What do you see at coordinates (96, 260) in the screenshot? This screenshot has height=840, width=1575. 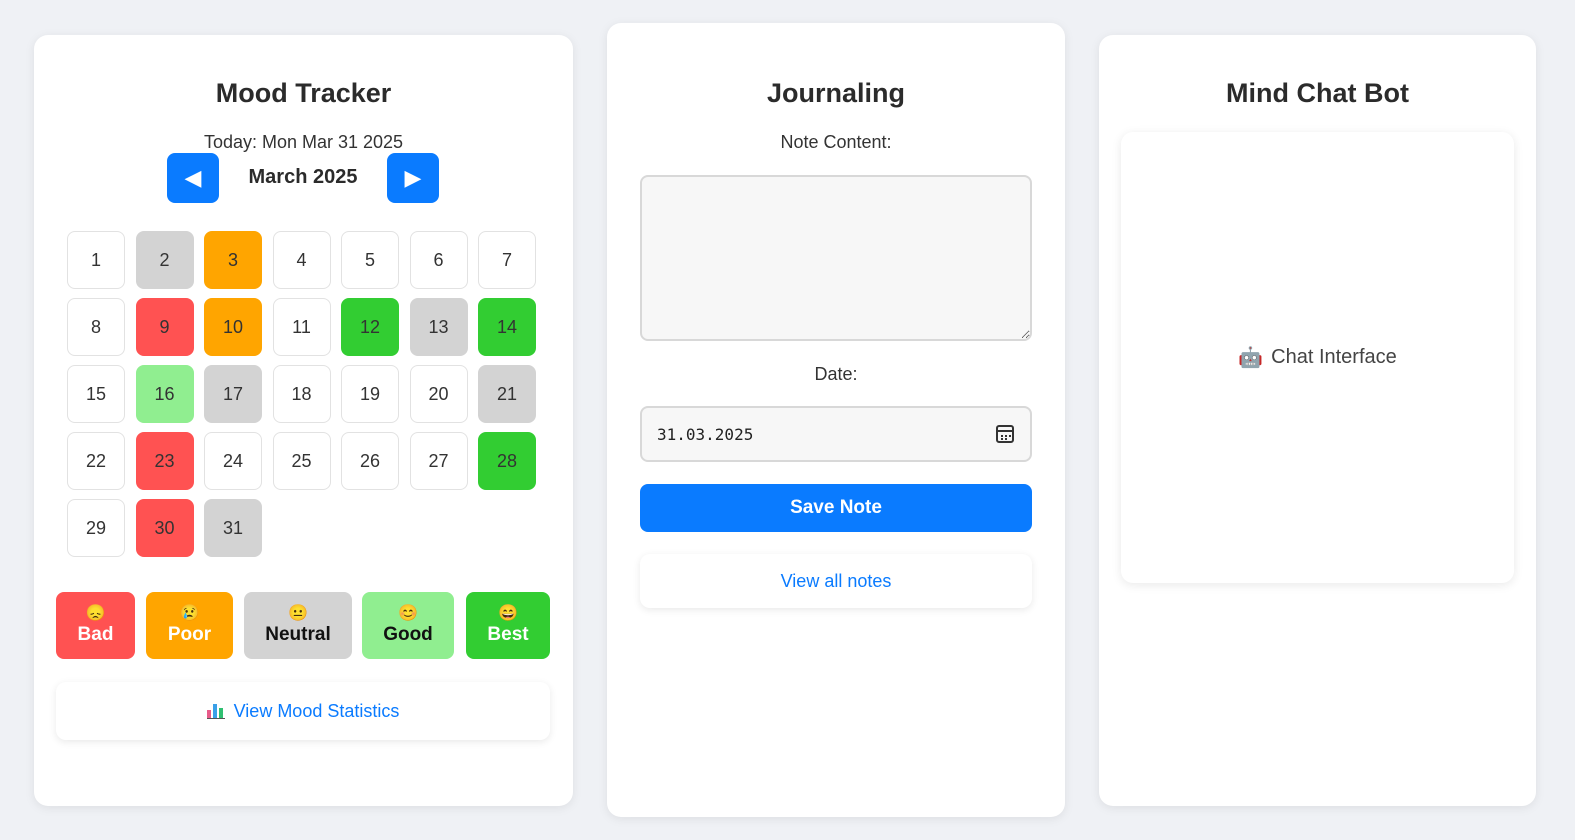 I see `calendar-day: 1` at bounding box center [96, 260].